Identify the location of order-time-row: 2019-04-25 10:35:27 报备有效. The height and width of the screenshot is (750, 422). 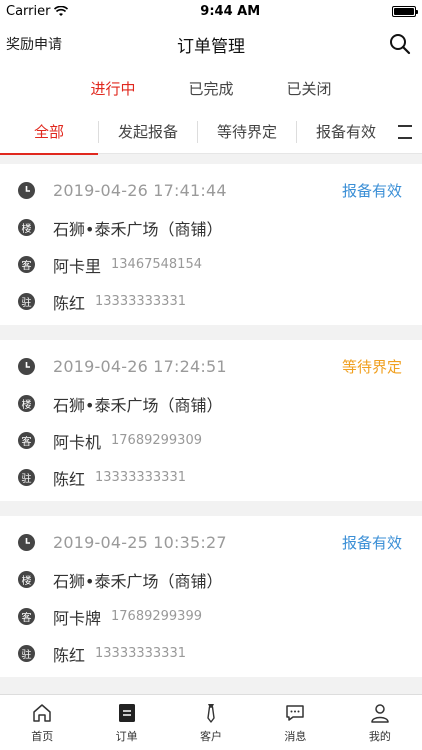
(211, 542).